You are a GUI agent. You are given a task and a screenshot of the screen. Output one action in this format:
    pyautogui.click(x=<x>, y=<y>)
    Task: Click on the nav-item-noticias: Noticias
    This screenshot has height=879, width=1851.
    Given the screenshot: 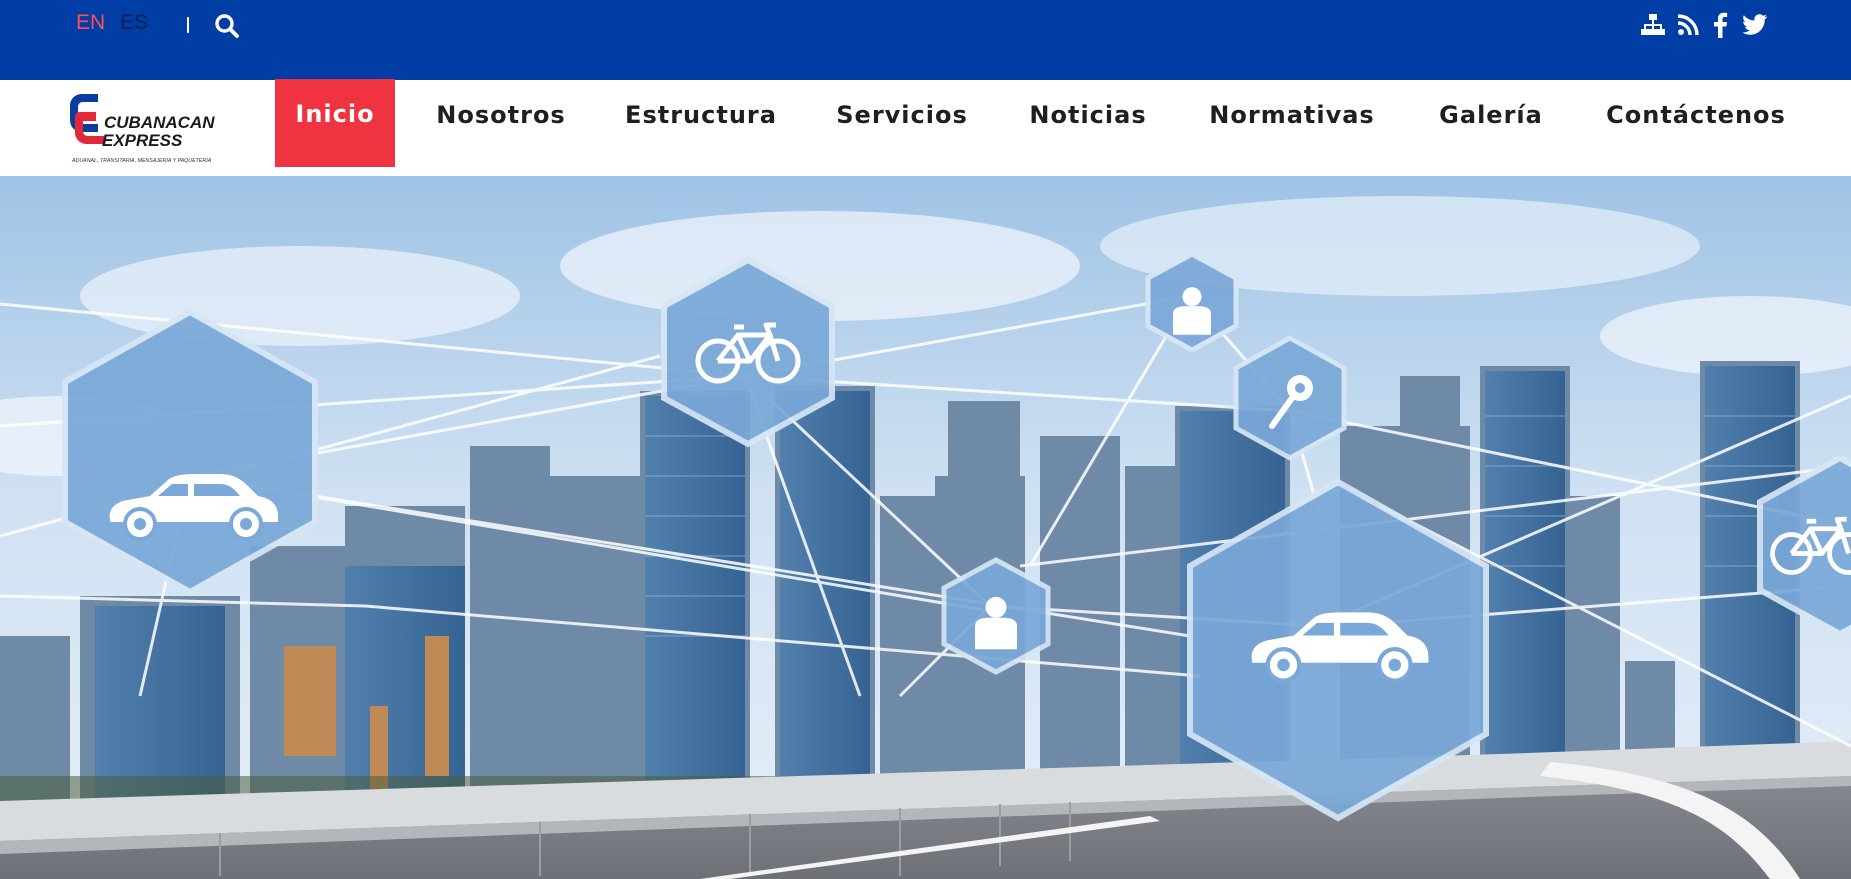 What is the action you would take?
    pyautogui.click(x=1088, y=123)
    